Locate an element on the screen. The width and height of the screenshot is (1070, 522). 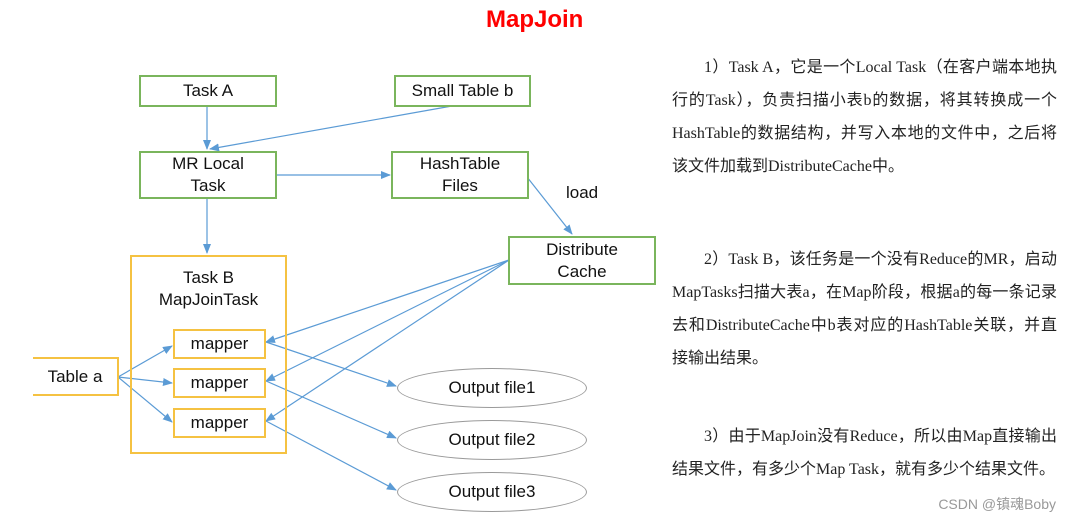
node-task-a: Task A is located at coordinates (208, 91).